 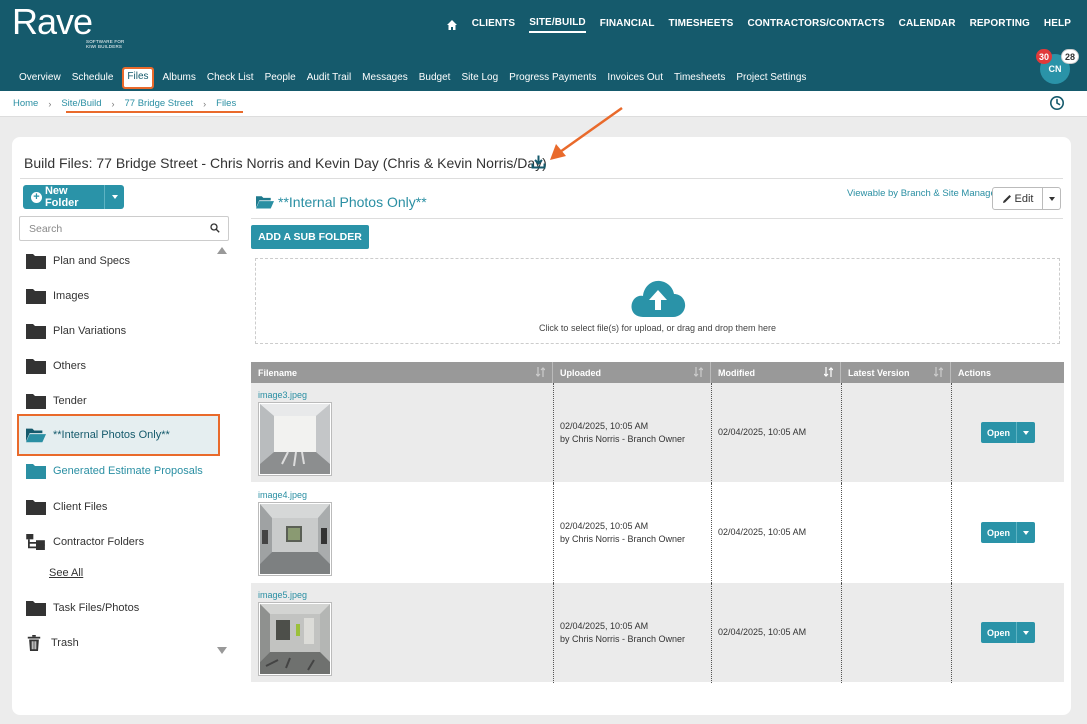 I want to click on folder-item-plan-variations: Plan Variations, so click(x=118, y=331).